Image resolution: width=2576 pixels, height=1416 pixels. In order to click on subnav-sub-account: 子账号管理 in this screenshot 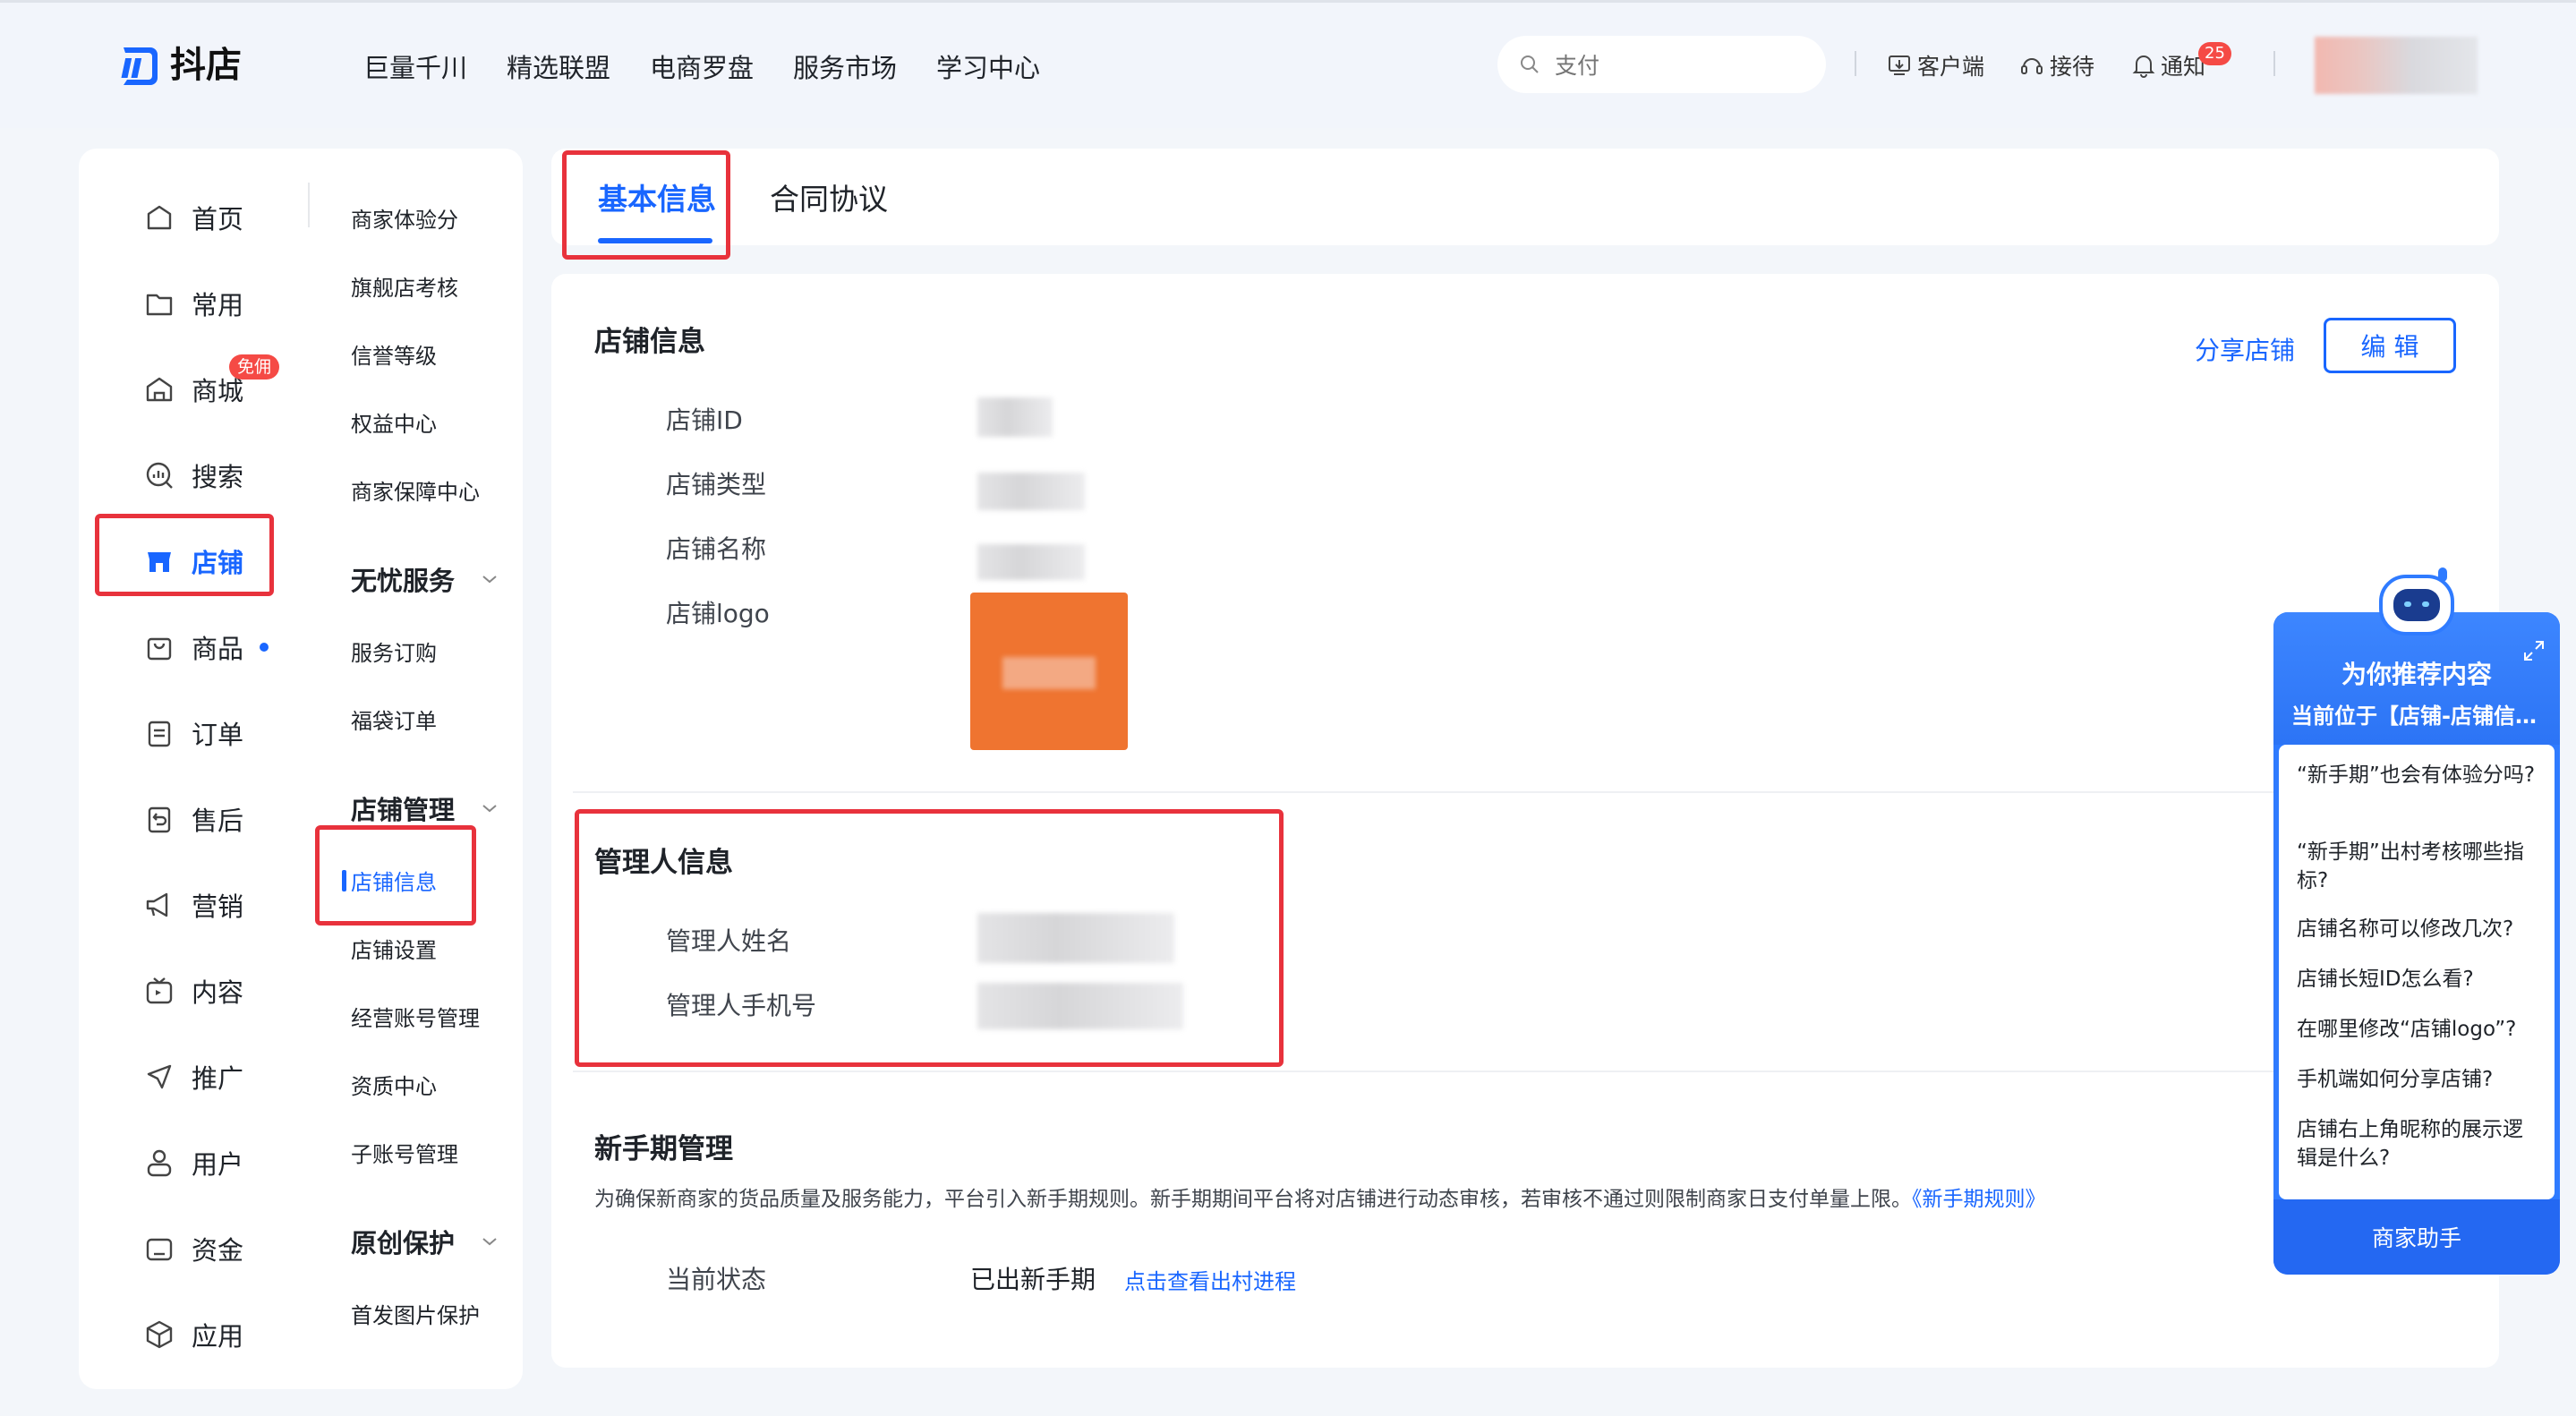, I will do `click(404, 1153)`.